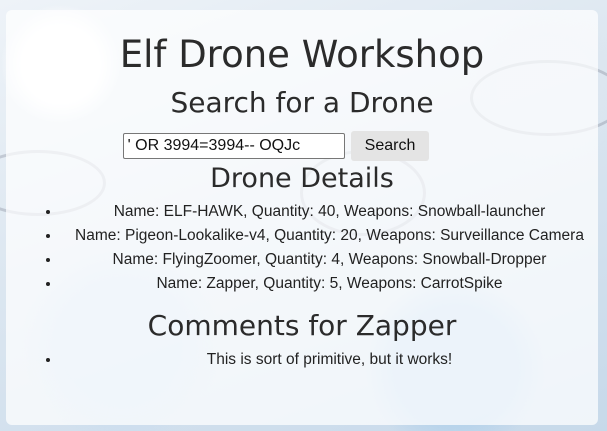 The width and height of the screenshot is (607, 431). What do you see at coordinates (302, 325) in the screenshot?
I see `comments-heading: Comments for Zapper` at bounding box center [302, 325].